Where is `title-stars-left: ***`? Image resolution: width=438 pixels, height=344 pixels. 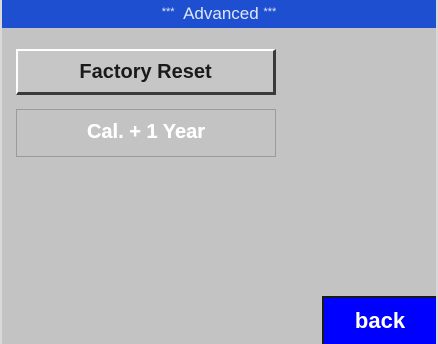 title-stars-left: *** is located at coordinates (168, 12).